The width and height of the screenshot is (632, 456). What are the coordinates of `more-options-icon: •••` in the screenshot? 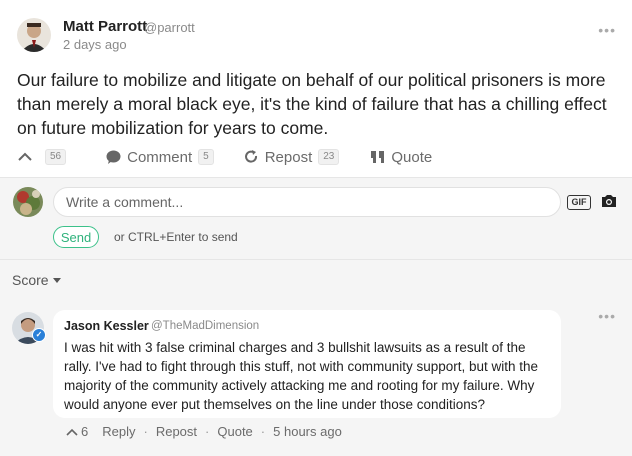 It's located at (607, 30).